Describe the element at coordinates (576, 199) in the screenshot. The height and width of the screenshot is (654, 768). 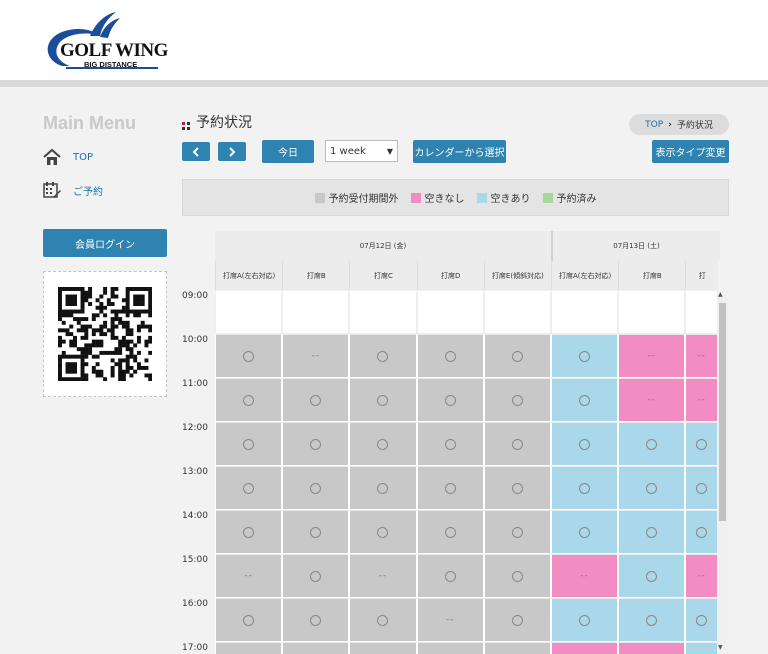
I see `legend-label: 予約済み` at that location.